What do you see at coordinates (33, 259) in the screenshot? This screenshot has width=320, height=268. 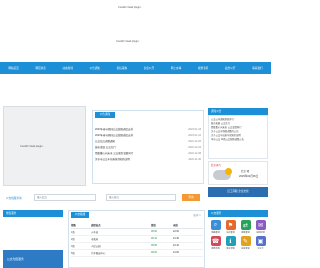 I see `service-image: 公交为民服务` at bounding box center [33, 259].